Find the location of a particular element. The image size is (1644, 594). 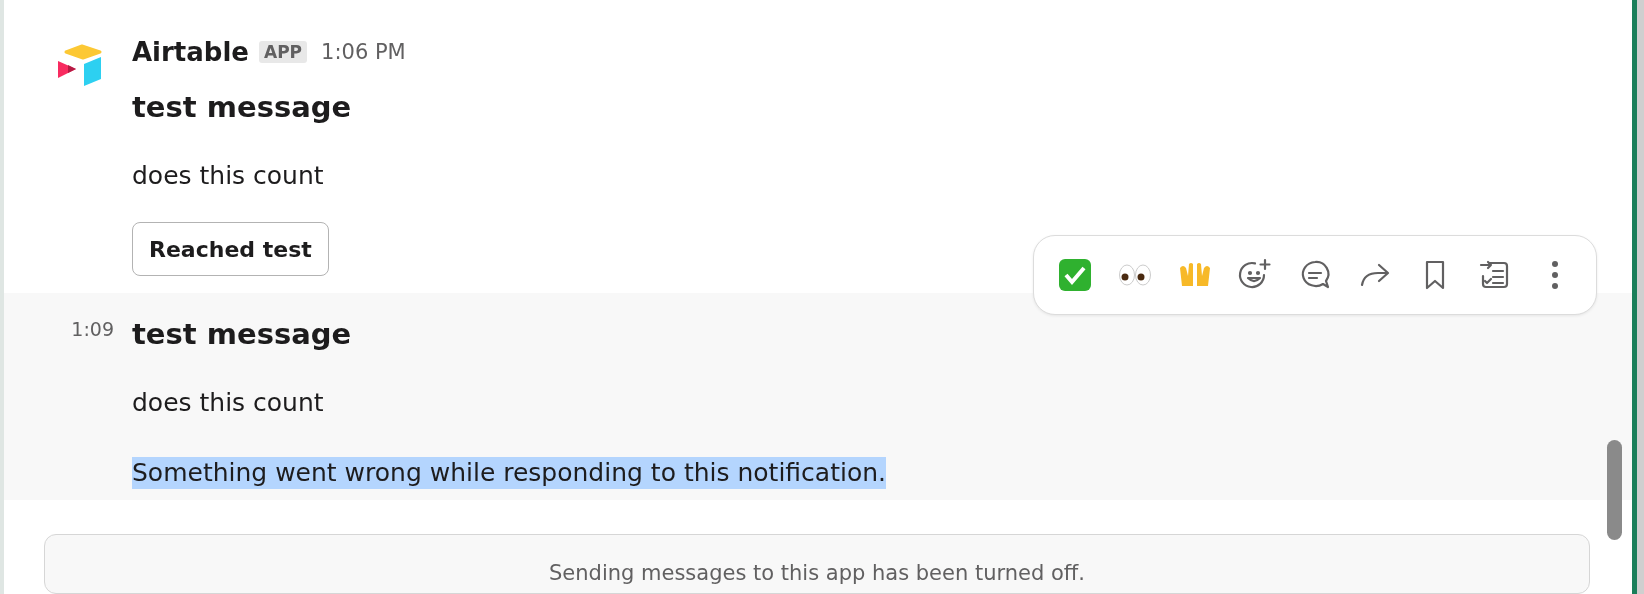

message-time: 1:09 is located at coordinates (92, 402).